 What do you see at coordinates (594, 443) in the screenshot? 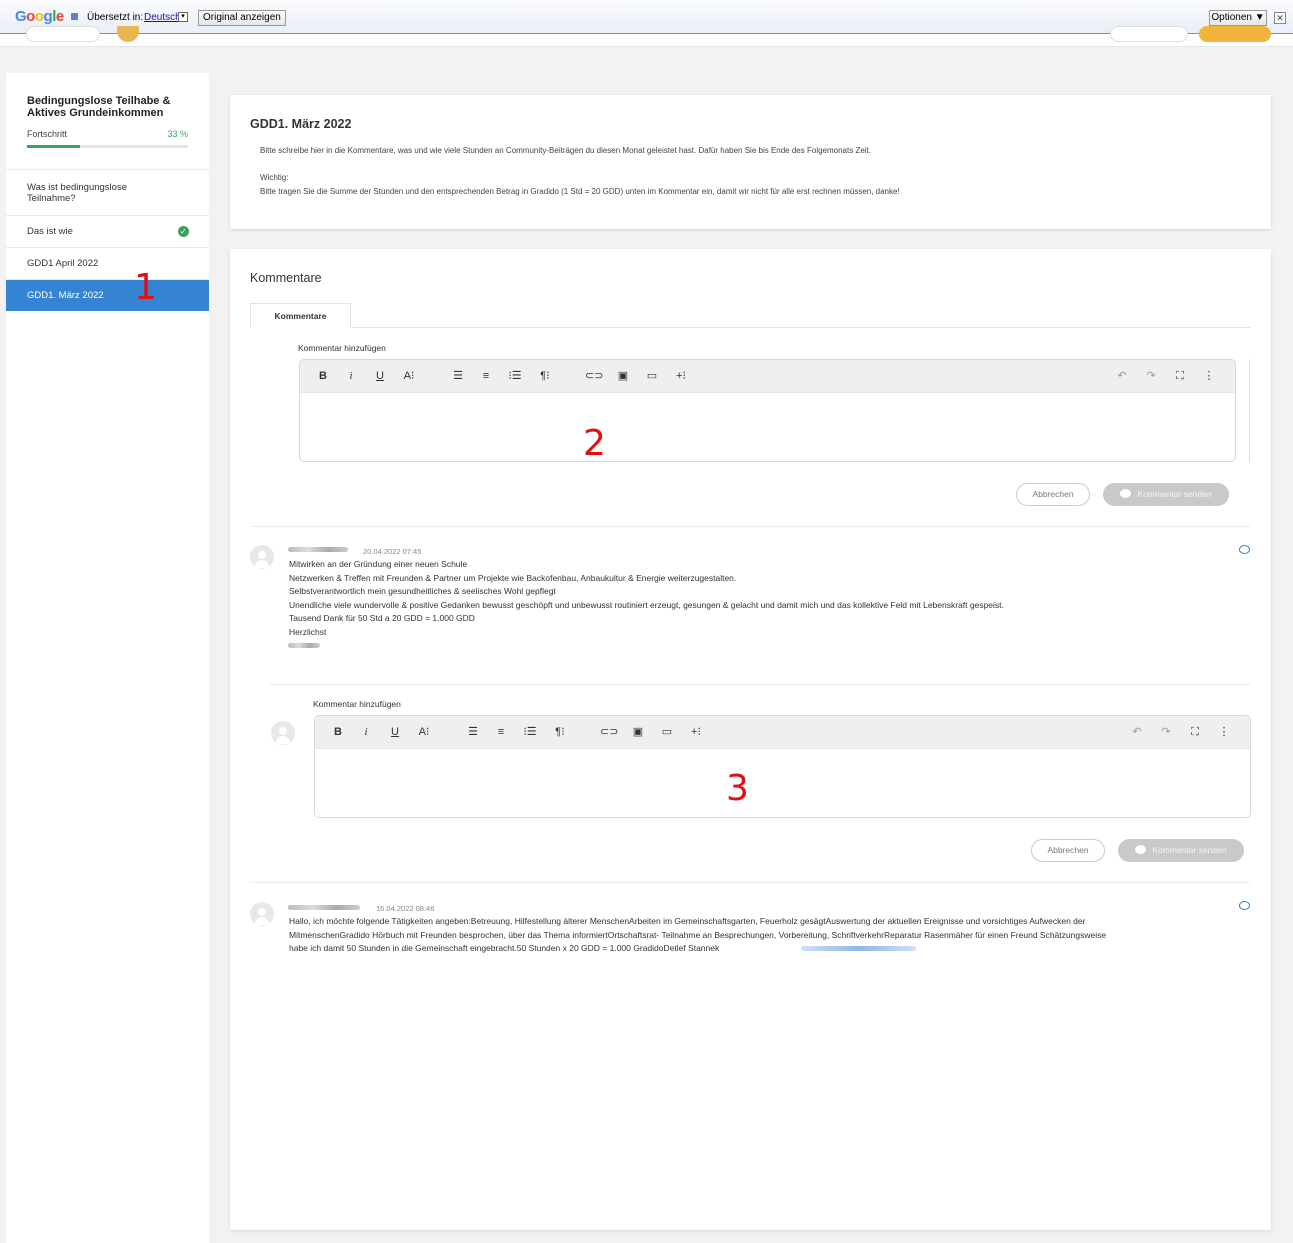
I see `annotation-2: 2` at bounding box center [594, 443].